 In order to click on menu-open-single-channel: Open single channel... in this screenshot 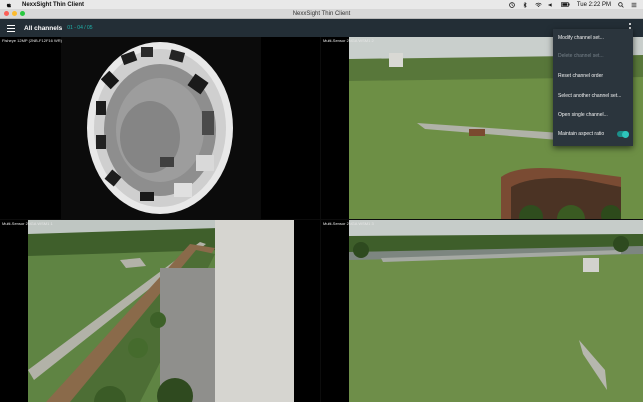, I will do `click(583, 115)`.